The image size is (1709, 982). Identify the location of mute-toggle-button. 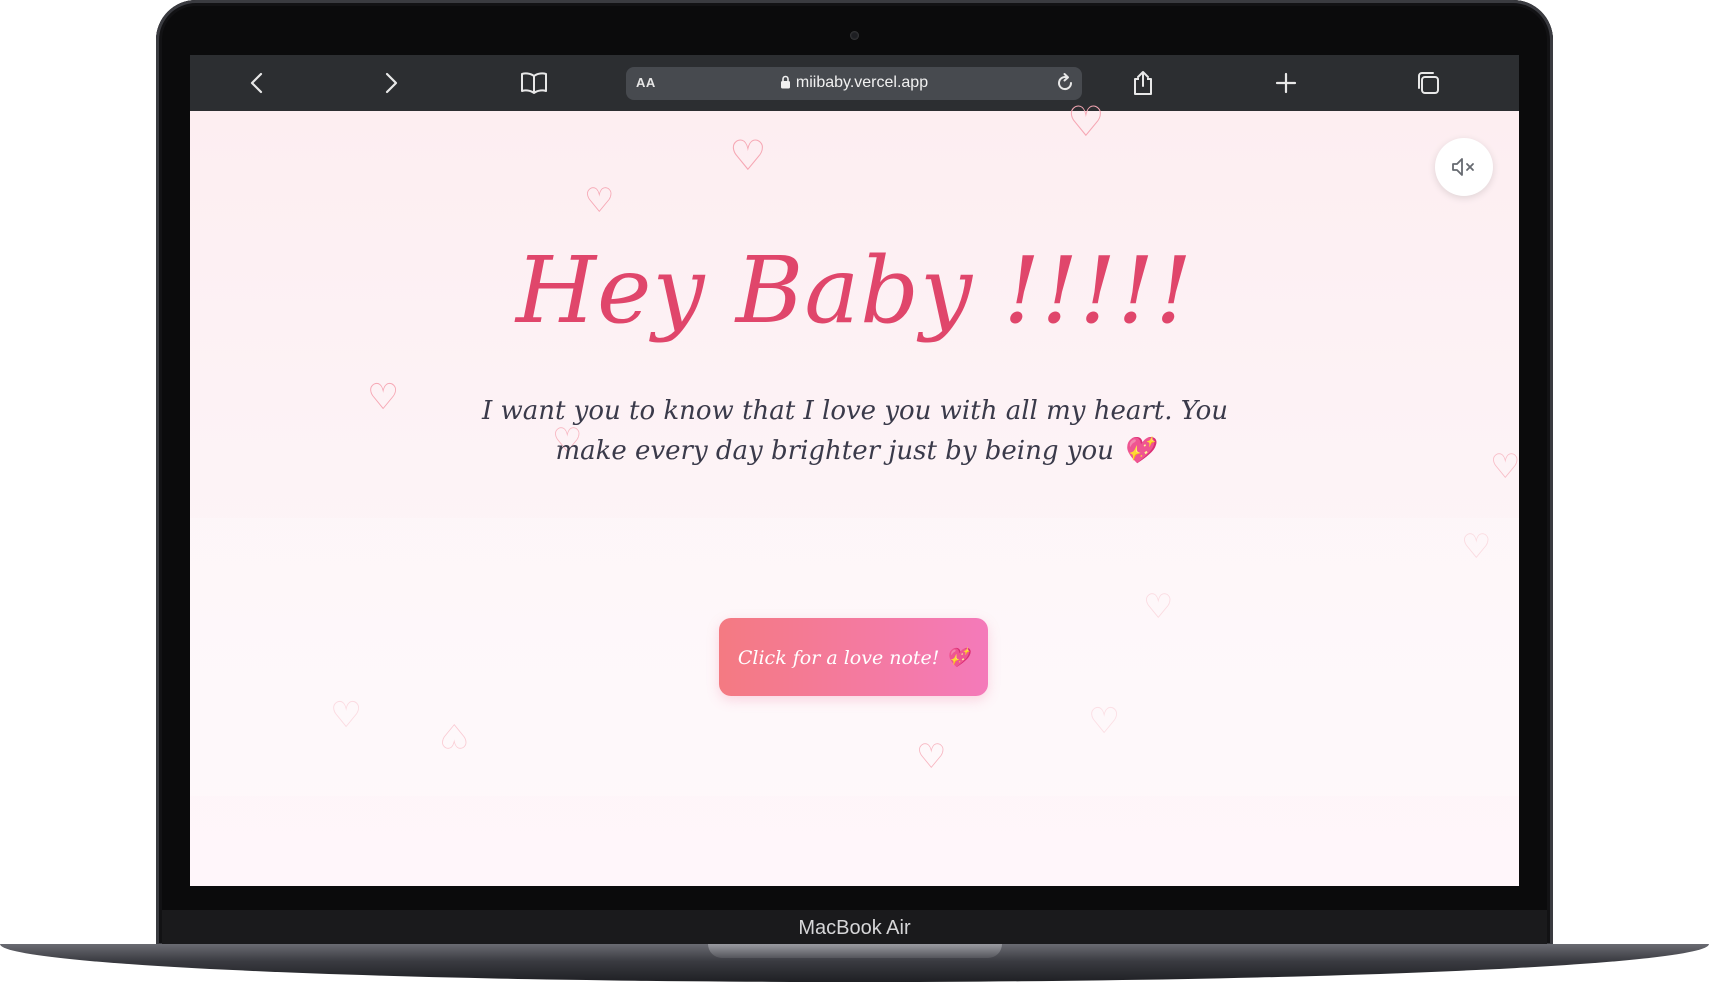
(1464, 167).